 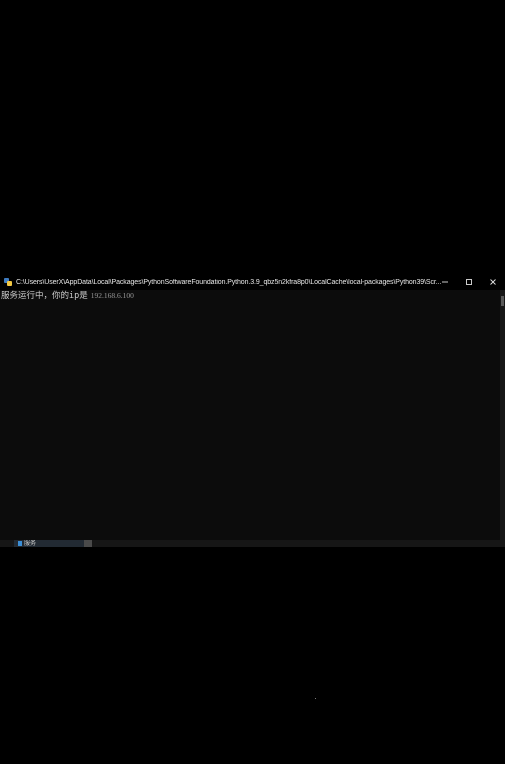 What do you see at coordinates (44, 296) in the screenshot?
I see `status-text: 服务运行中，你的ip是` at bounding box center [44, 296].